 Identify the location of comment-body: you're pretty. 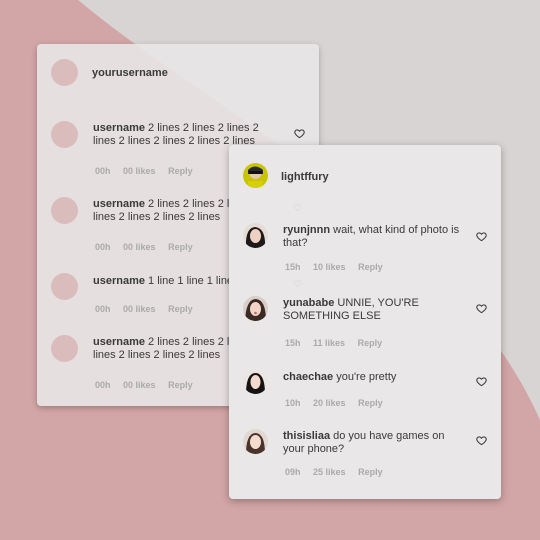
(366, 377).